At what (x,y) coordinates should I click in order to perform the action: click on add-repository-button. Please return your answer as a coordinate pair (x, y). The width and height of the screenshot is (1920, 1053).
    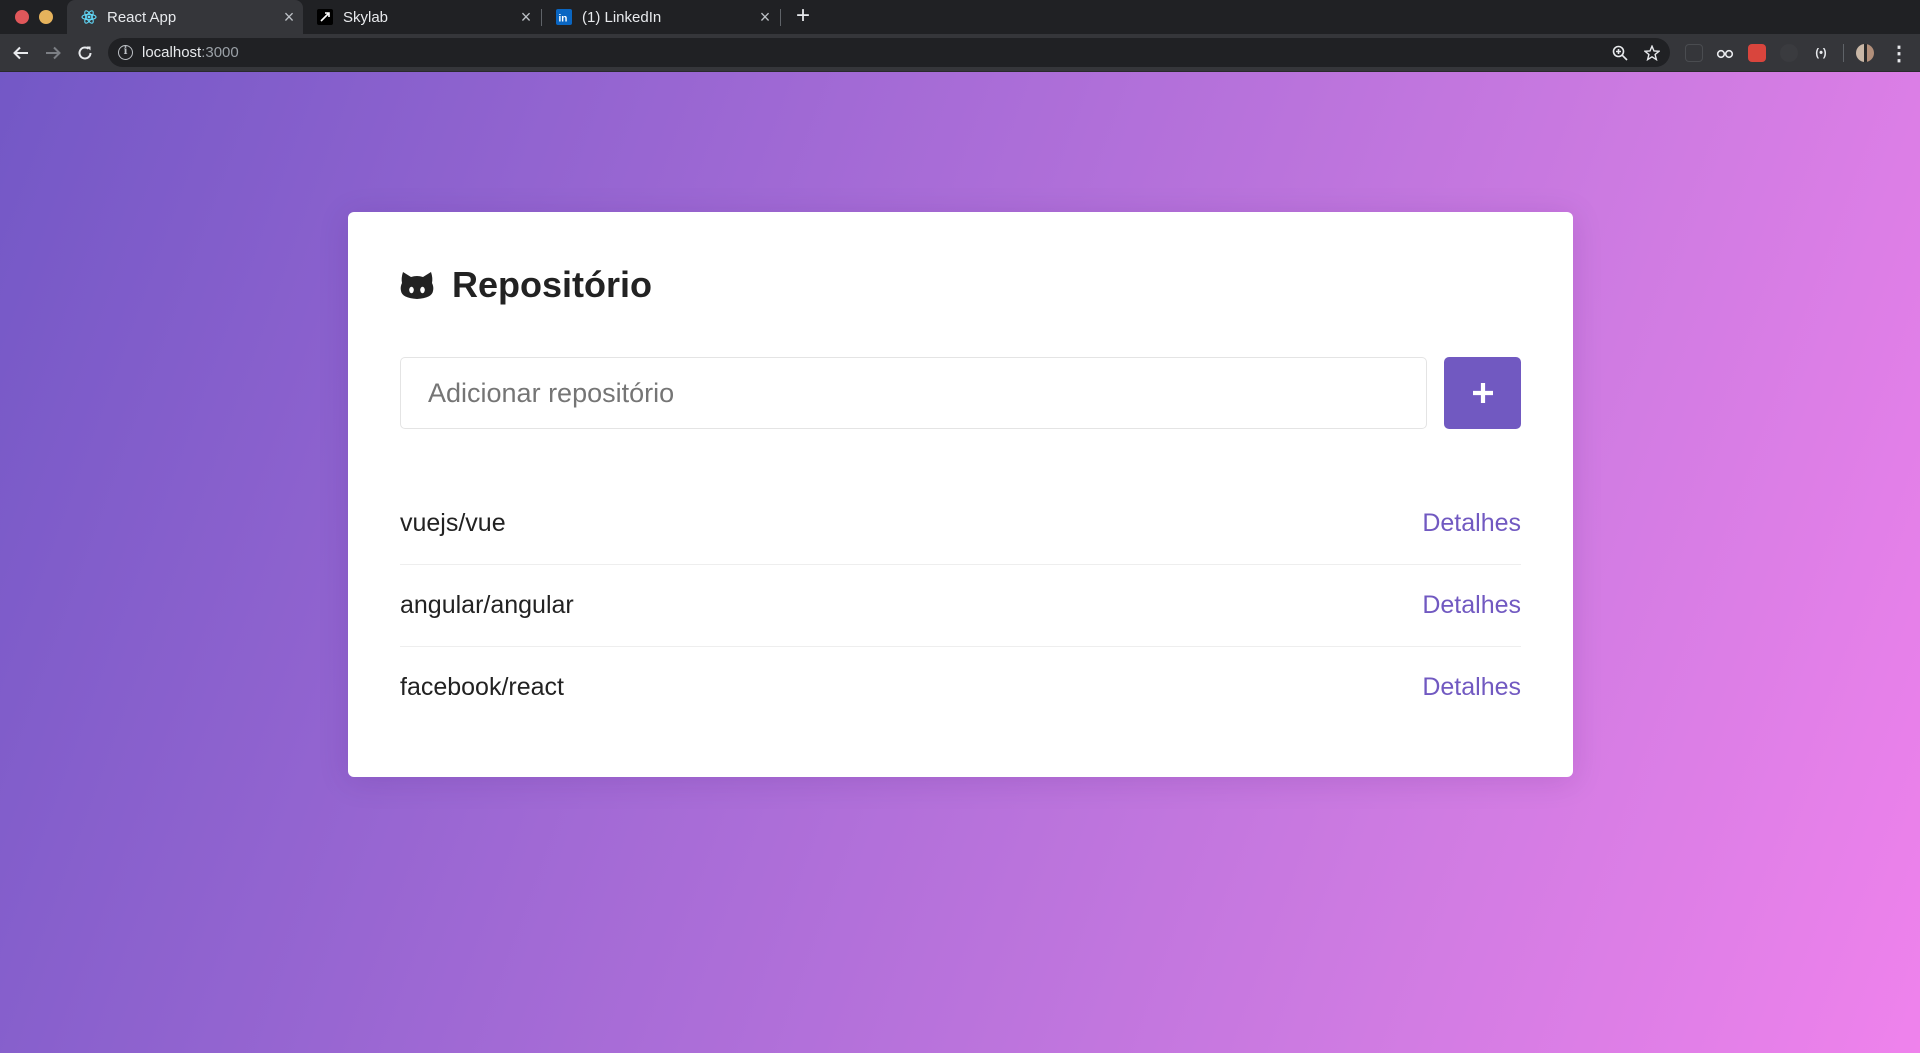
    Looking at the image, I should click on (1482, 393).